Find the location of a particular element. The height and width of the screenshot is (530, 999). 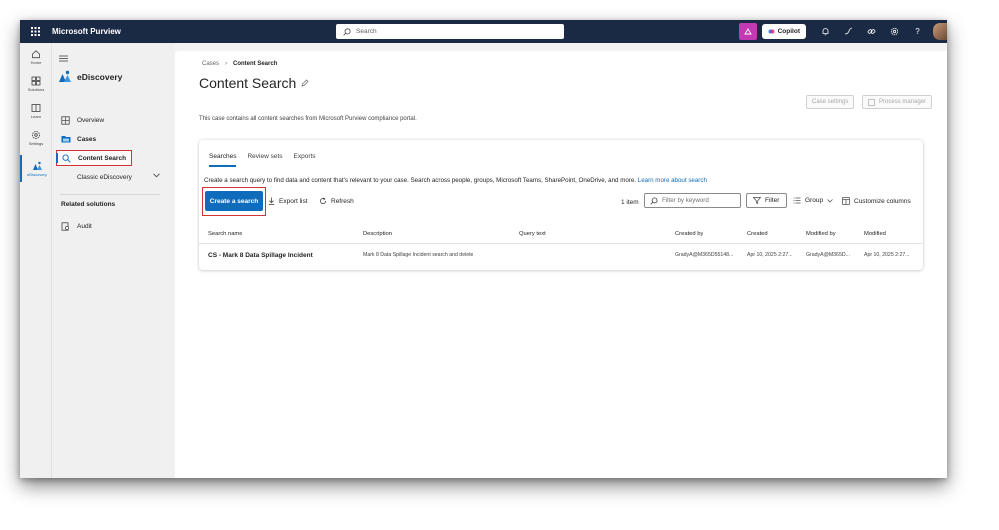

folder-icon is located at coordinates (68, 139).